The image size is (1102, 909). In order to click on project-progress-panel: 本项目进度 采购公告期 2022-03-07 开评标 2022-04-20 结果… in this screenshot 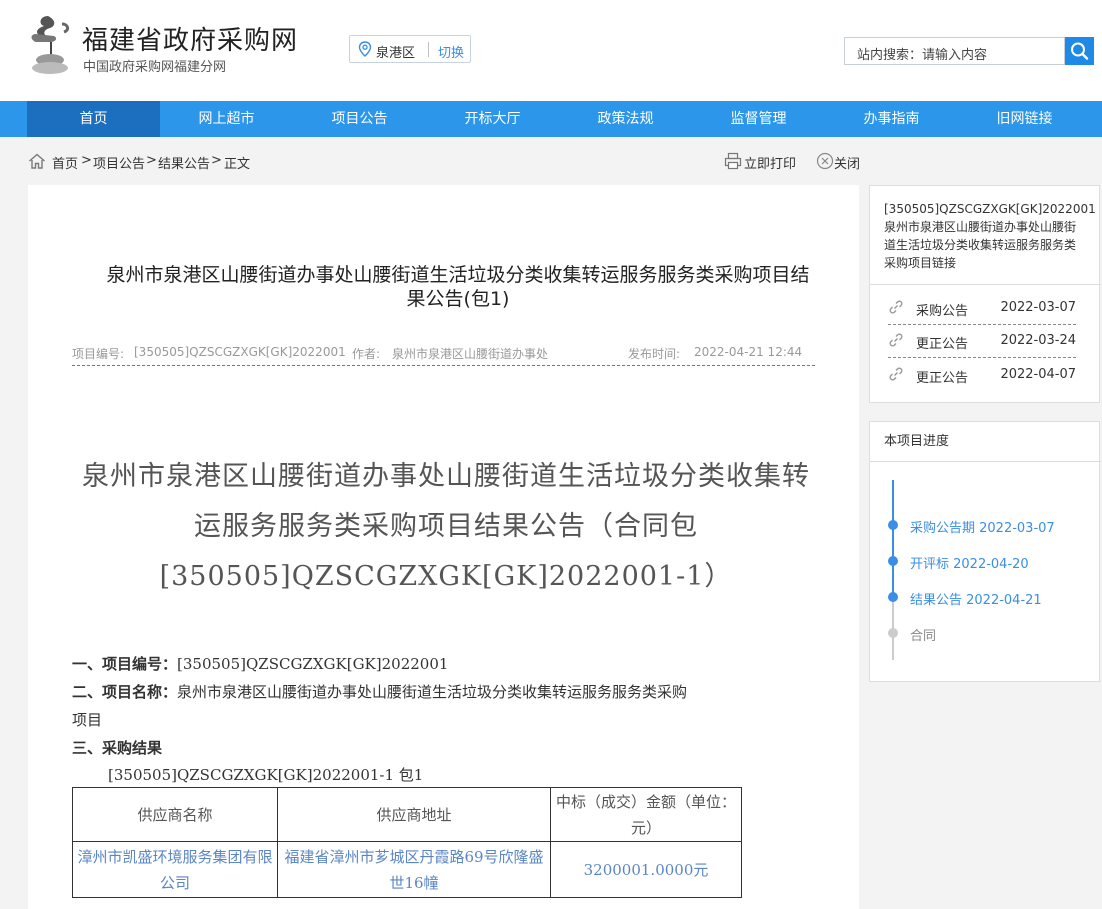, I will do `click(985, 551)`.